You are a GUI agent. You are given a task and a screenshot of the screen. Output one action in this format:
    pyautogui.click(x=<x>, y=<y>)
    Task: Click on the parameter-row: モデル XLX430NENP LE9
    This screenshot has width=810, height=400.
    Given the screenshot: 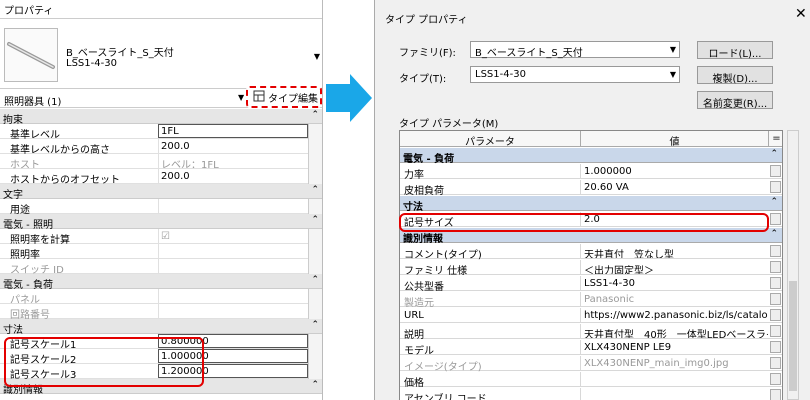 What is the action you would take?
    pyautogui.click(x=591, y=348)
    